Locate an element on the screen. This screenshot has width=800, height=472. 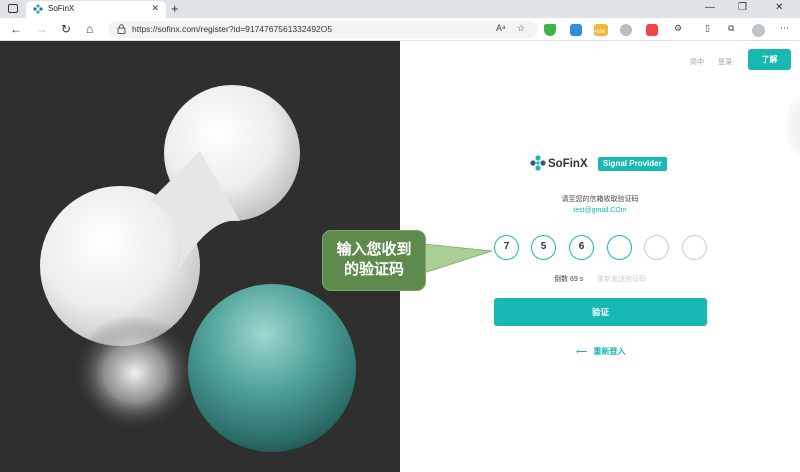
language-link: 简中 is located at coordinates (697, 62).